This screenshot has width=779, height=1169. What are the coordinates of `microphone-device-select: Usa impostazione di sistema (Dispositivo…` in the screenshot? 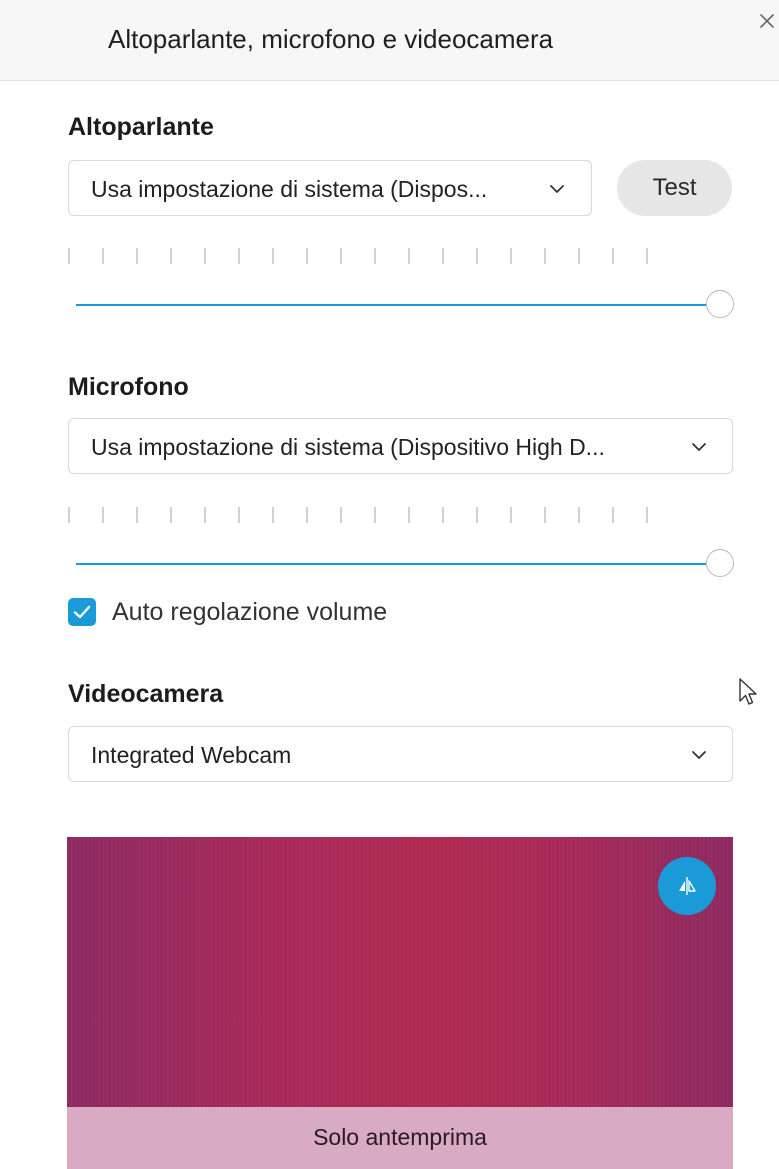 It's located at (400, 446).